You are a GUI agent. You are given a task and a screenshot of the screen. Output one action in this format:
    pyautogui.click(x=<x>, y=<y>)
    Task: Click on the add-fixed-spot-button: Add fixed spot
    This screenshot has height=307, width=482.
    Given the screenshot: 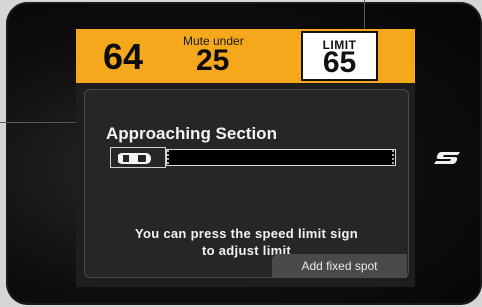 What is the action you would take?
    pyautogui.click(x=339, y=266)
    